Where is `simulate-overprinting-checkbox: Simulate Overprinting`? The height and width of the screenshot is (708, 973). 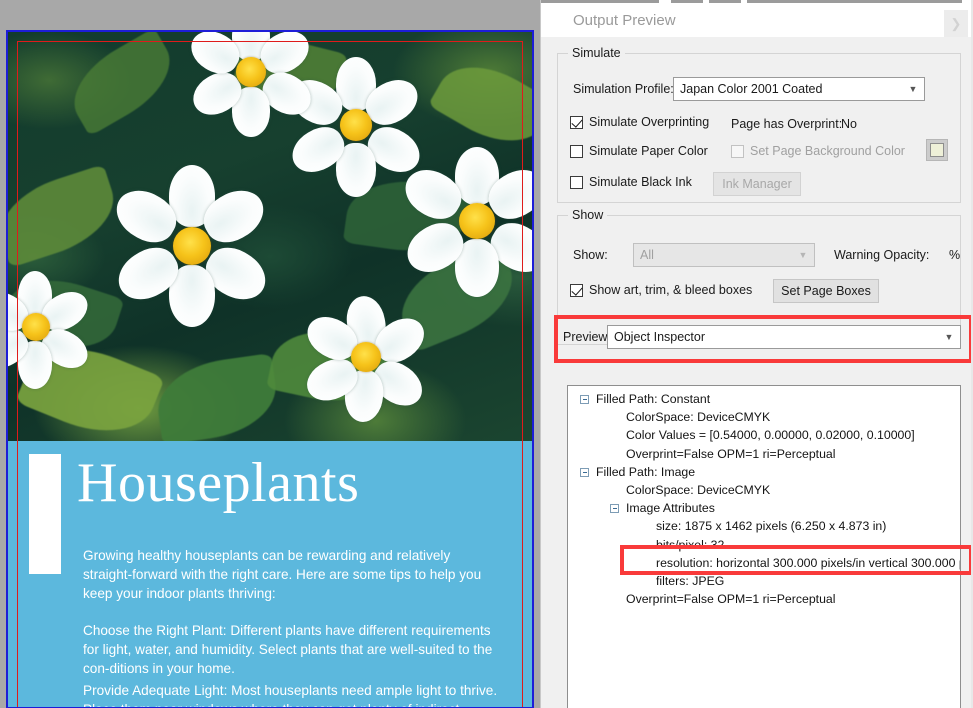 simulate-overprinting-checkbox: Simulate Overprinting is located at coordinates (639, 122).